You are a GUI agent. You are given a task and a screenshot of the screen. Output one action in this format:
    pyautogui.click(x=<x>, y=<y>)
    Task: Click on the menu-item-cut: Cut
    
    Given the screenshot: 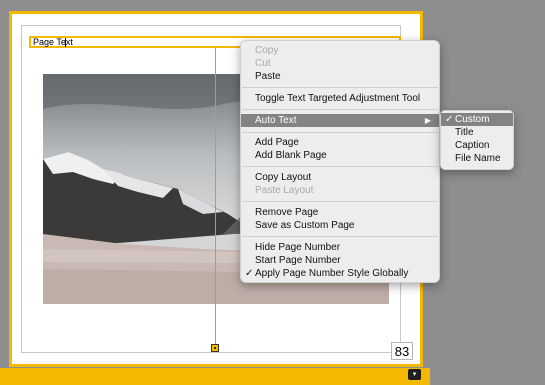 What is the action you would take?
    pyautogui.click(x=340, y=63)
    